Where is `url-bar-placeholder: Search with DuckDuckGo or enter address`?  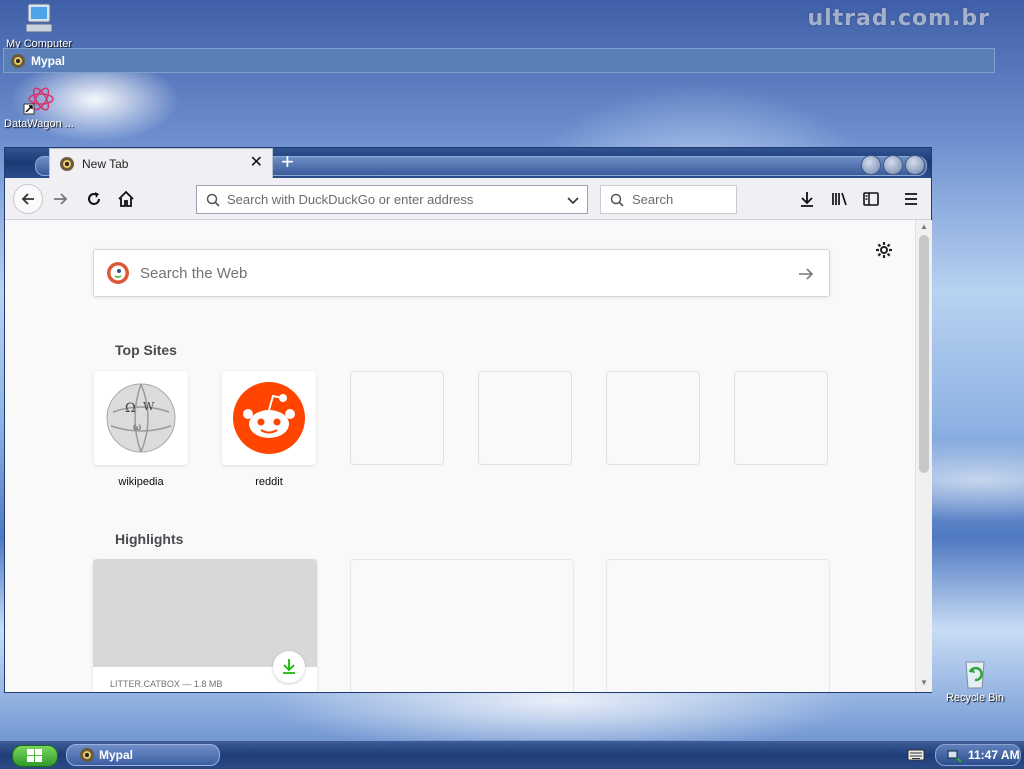 url-bar-placeholder: Search with DuckDuckGo or enter address is located at coordinates (350, 199).